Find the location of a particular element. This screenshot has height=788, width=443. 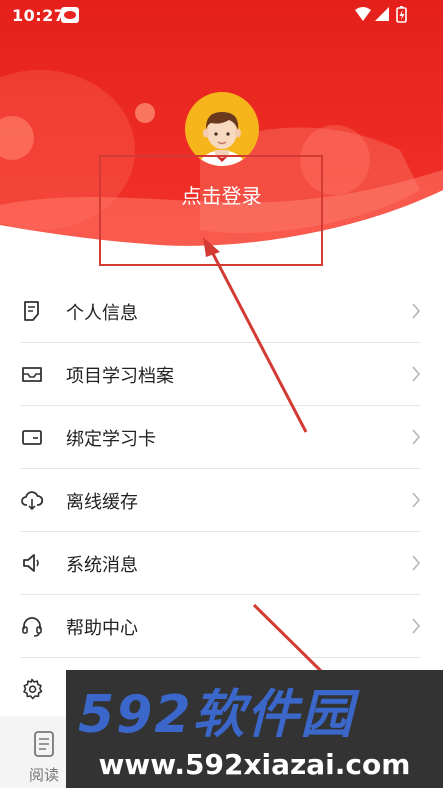

menu-item-system-messages: 系统消息 is located at coordinates (220, 563).